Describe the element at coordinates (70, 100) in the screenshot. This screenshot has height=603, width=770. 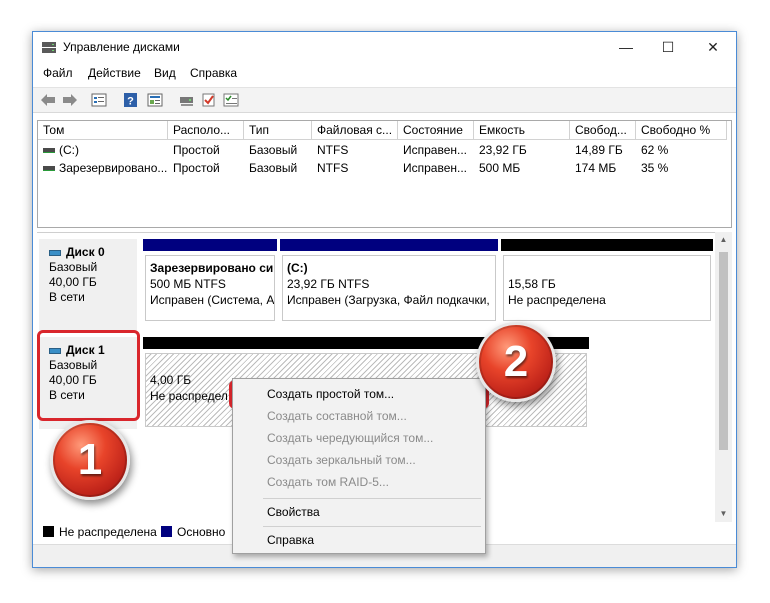
I see `forward-icon` at that location.